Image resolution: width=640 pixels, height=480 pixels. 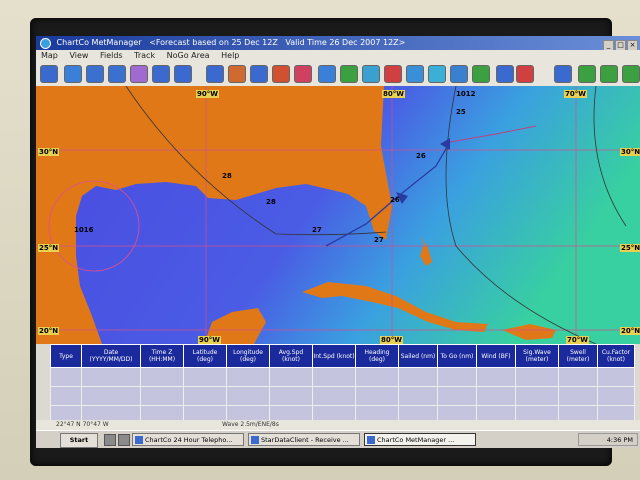 I want to click on target-icon, so click(x=505, y=74).